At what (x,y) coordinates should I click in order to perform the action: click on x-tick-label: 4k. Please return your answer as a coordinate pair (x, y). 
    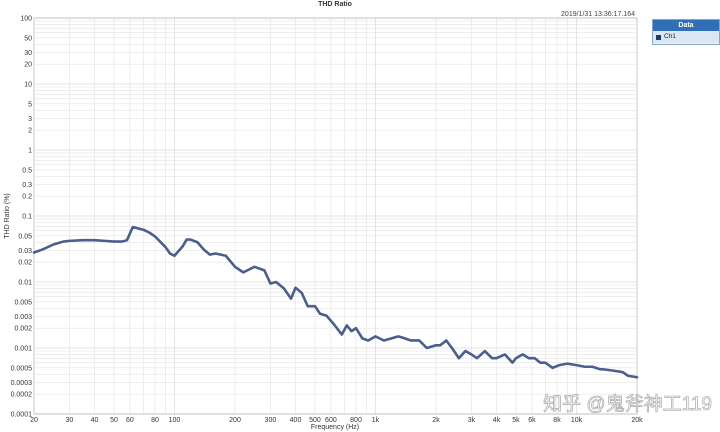
    Looking at the image, I should click on (497, 420).